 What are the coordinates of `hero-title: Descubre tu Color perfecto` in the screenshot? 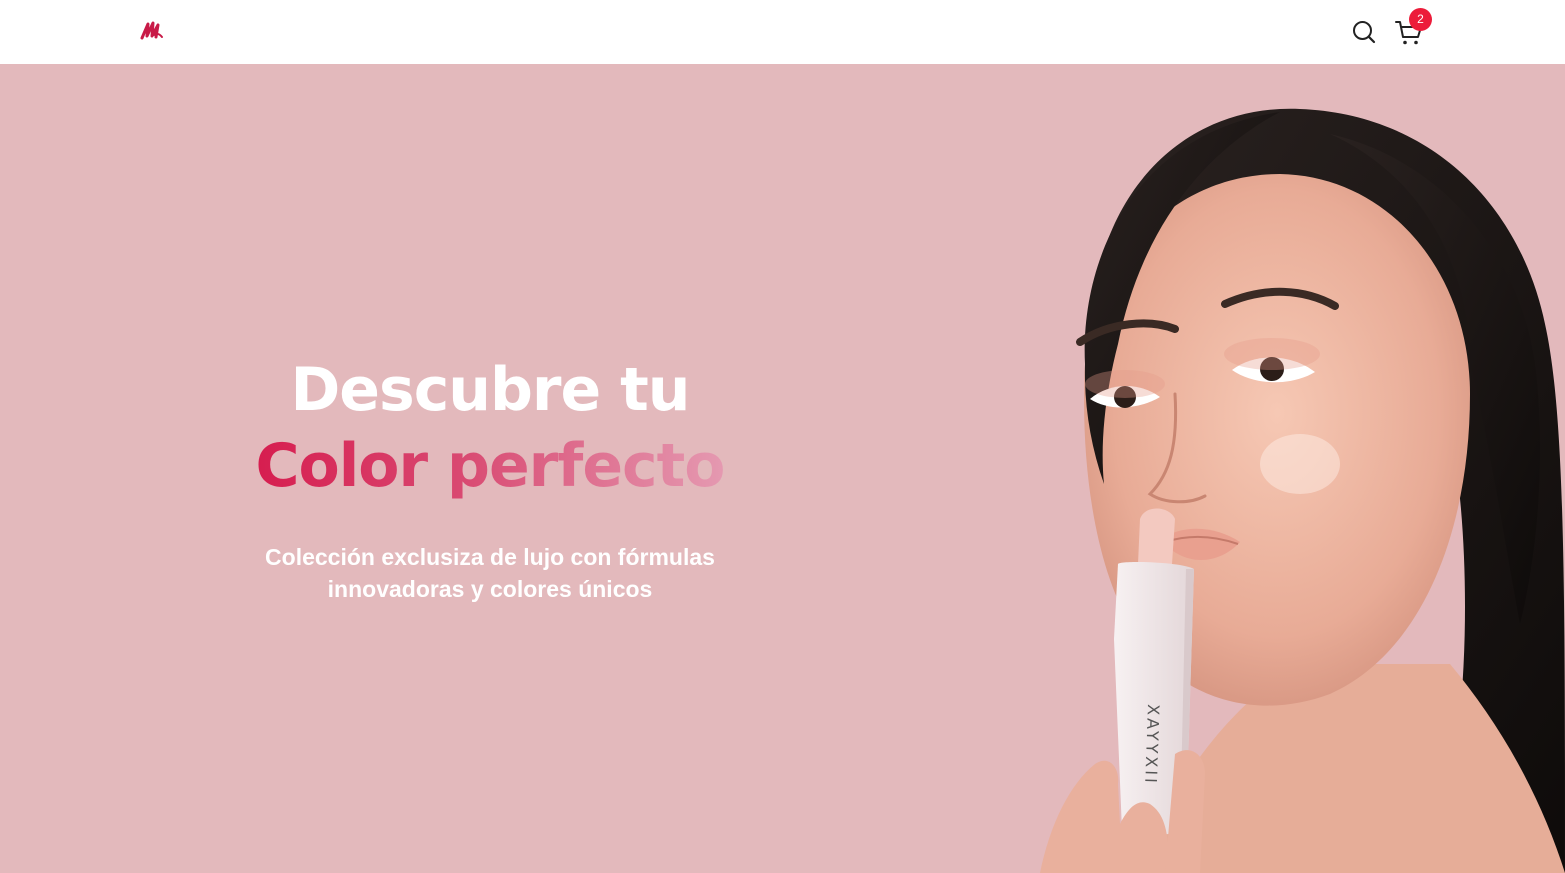 It's located at (490, 428).